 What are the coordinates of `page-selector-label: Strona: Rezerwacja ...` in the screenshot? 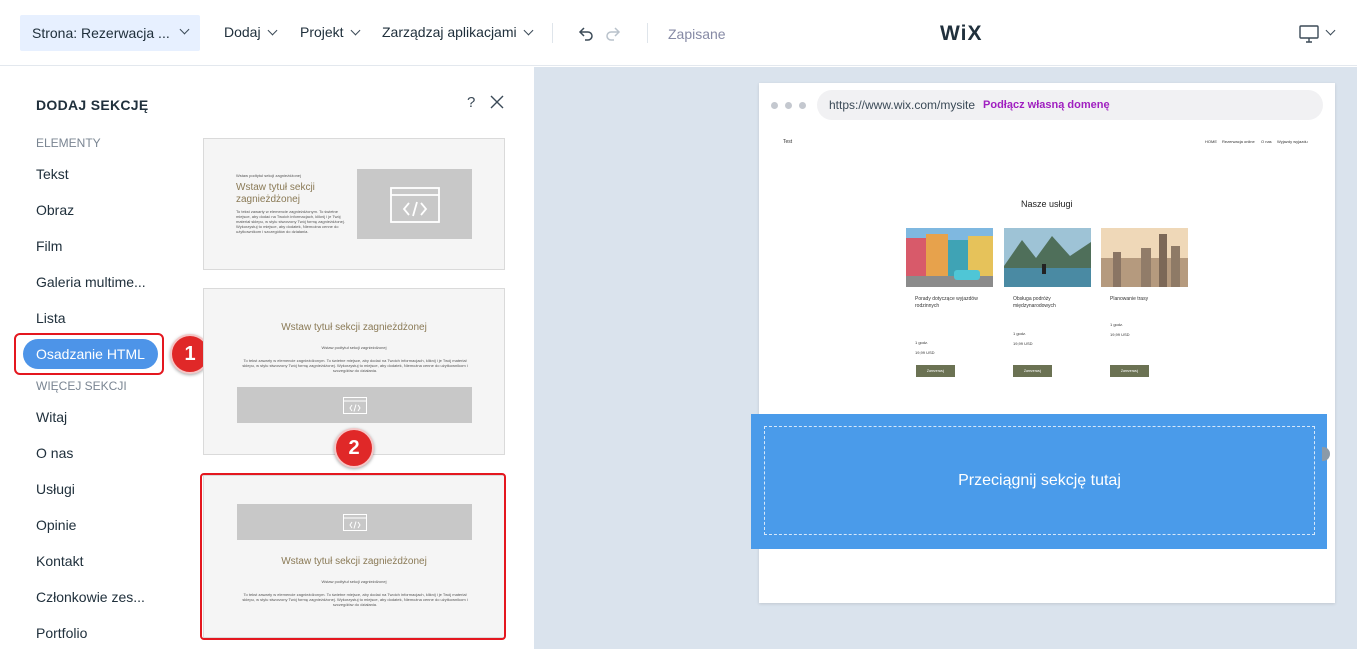 It's located at (101, 33).